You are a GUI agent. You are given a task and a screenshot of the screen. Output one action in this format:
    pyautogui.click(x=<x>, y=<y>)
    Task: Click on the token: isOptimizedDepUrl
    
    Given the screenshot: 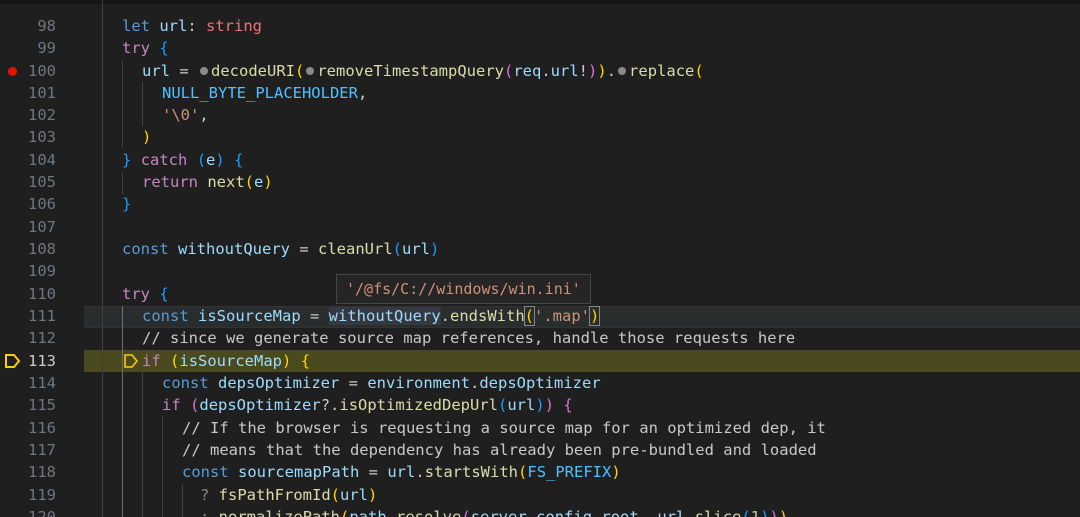 What is the action you would take?
    pyautogui.click(x=418, y=405)
    